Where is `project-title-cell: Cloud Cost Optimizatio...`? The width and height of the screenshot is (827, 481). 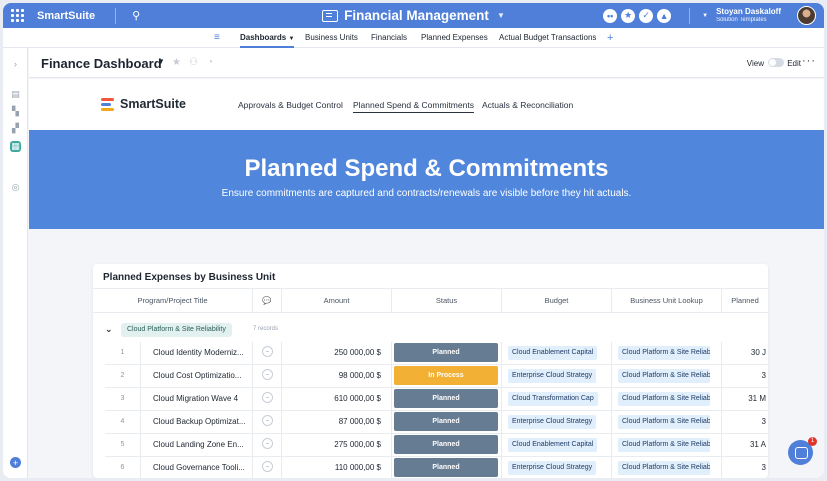 project-title-cell: Cloud Cost Optimizatio... is located at coordinates (197, 376).